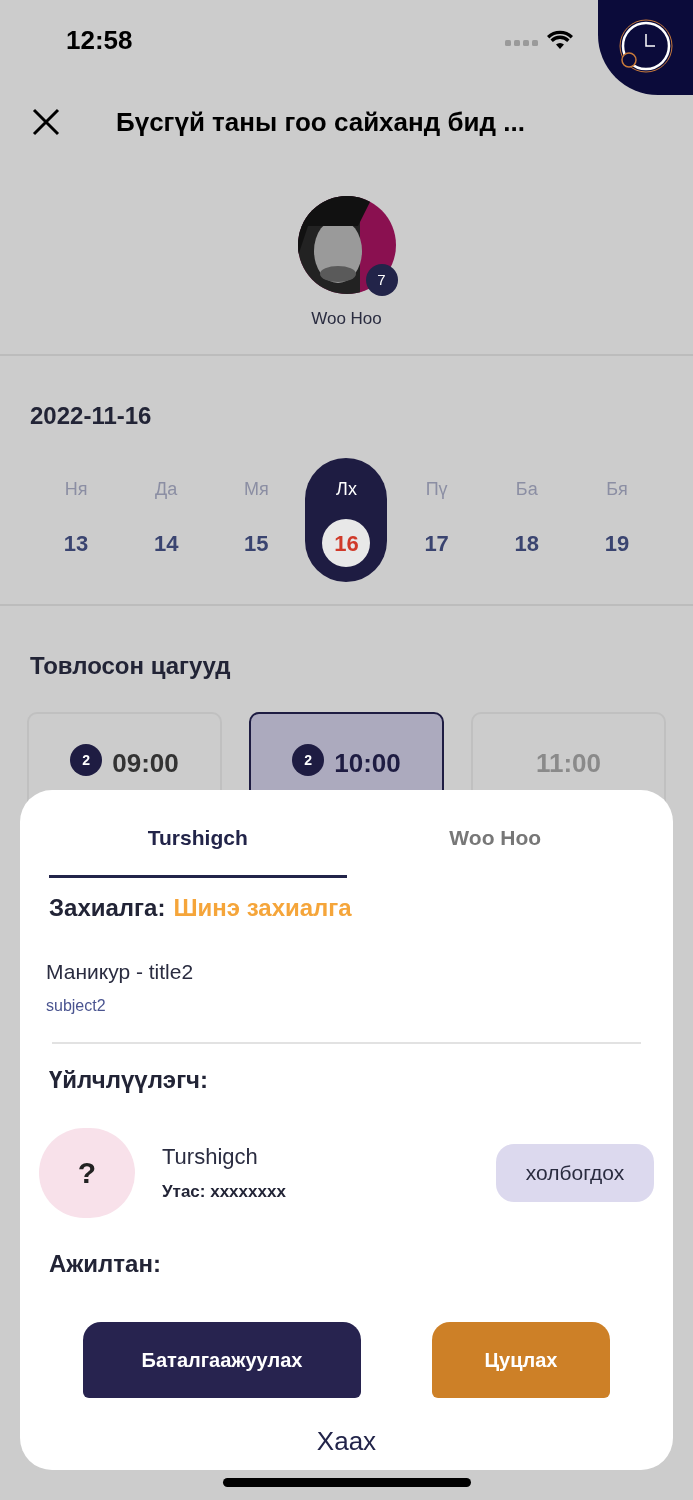  I want to click on section-heading: Товлосон цагууд, so click(130, 666).